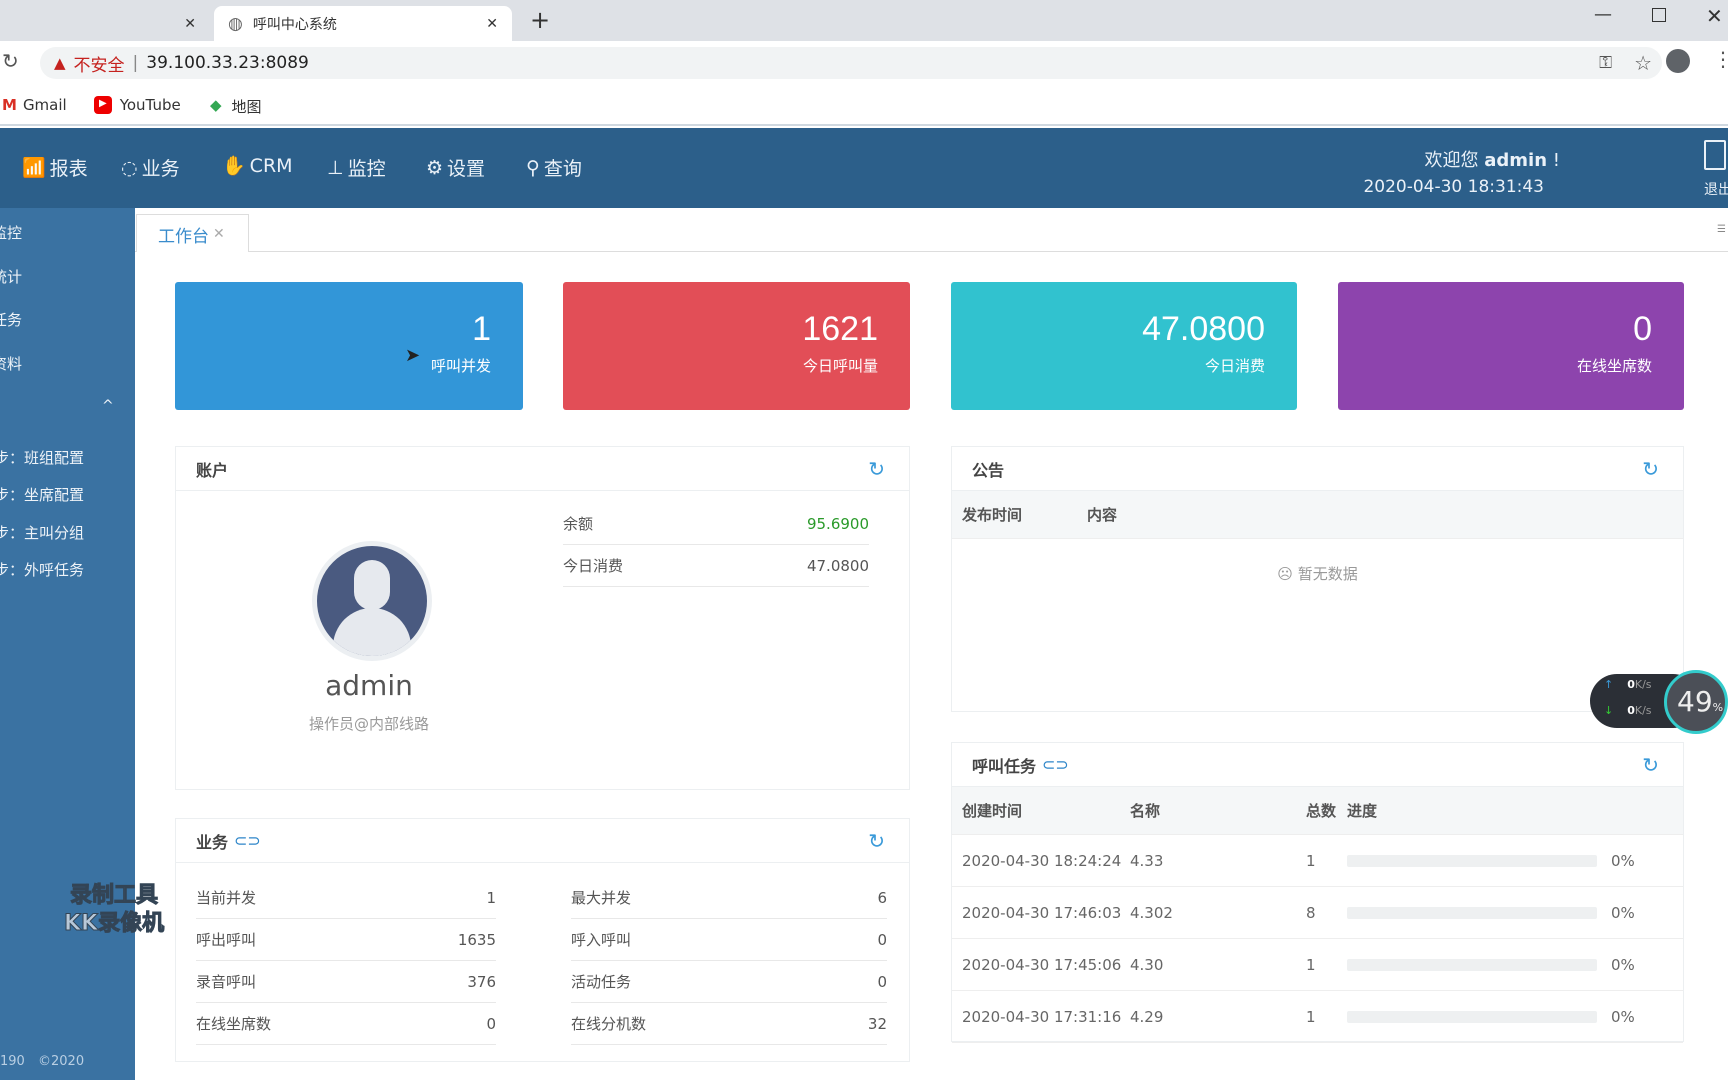 This screenshot has height=1080, width=1728. Describe the element at coordinates (12, 1061) in the screenshot. I see `footer-text: 190` at that location.